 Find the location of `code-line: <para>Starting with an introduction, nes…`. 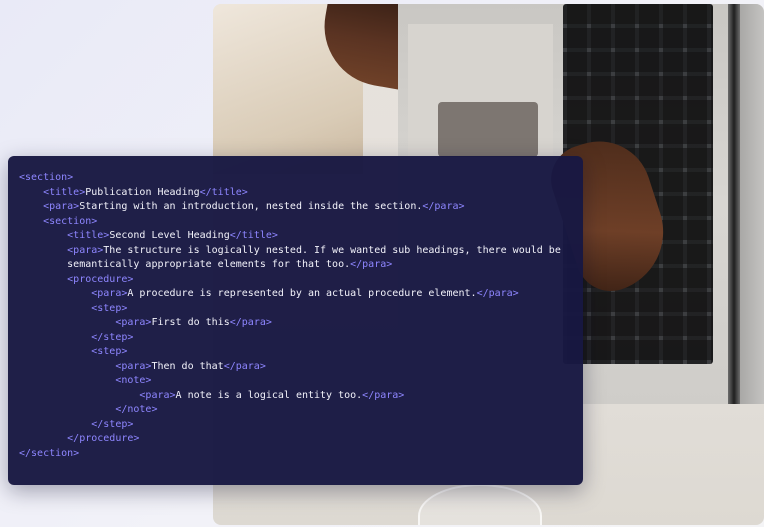

code-line: <para>Starting with an introduction, nes… is located at coordinates (290, 207).